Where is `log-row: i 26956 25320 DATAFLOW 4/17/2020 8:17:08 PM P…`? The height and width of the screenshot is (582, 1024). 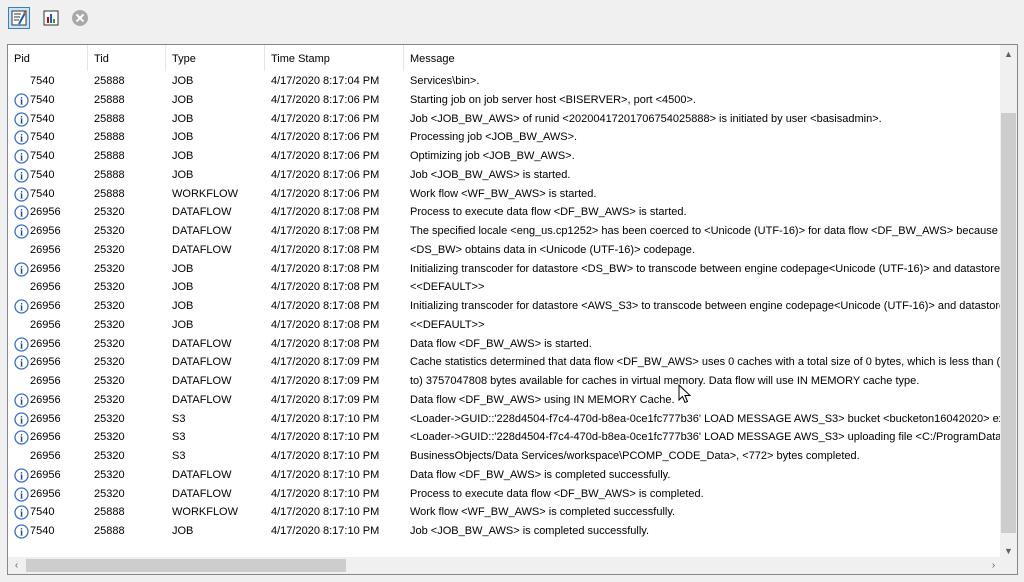 log-row: i 26956 25320 DATAFLOW 4/17/2020 8:17:08 PM P… is located at coordinates (505, 212).